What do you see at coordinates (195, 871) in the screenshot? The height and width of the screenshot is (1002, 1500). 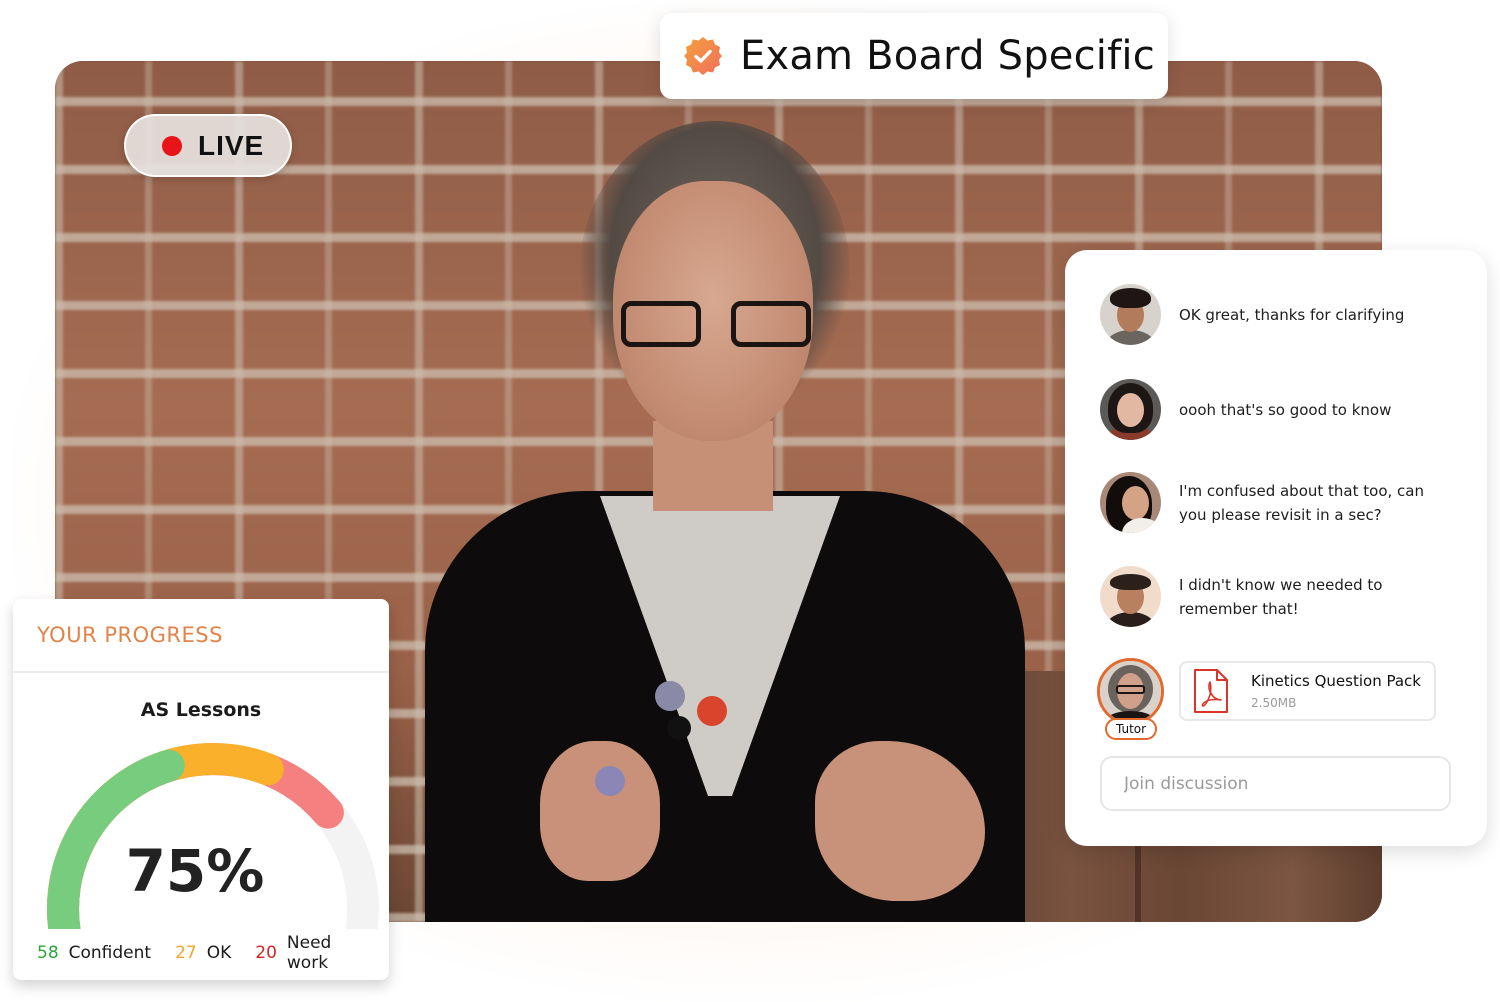 I see `gauge-value: 75%` at bounding box center [195, 871].